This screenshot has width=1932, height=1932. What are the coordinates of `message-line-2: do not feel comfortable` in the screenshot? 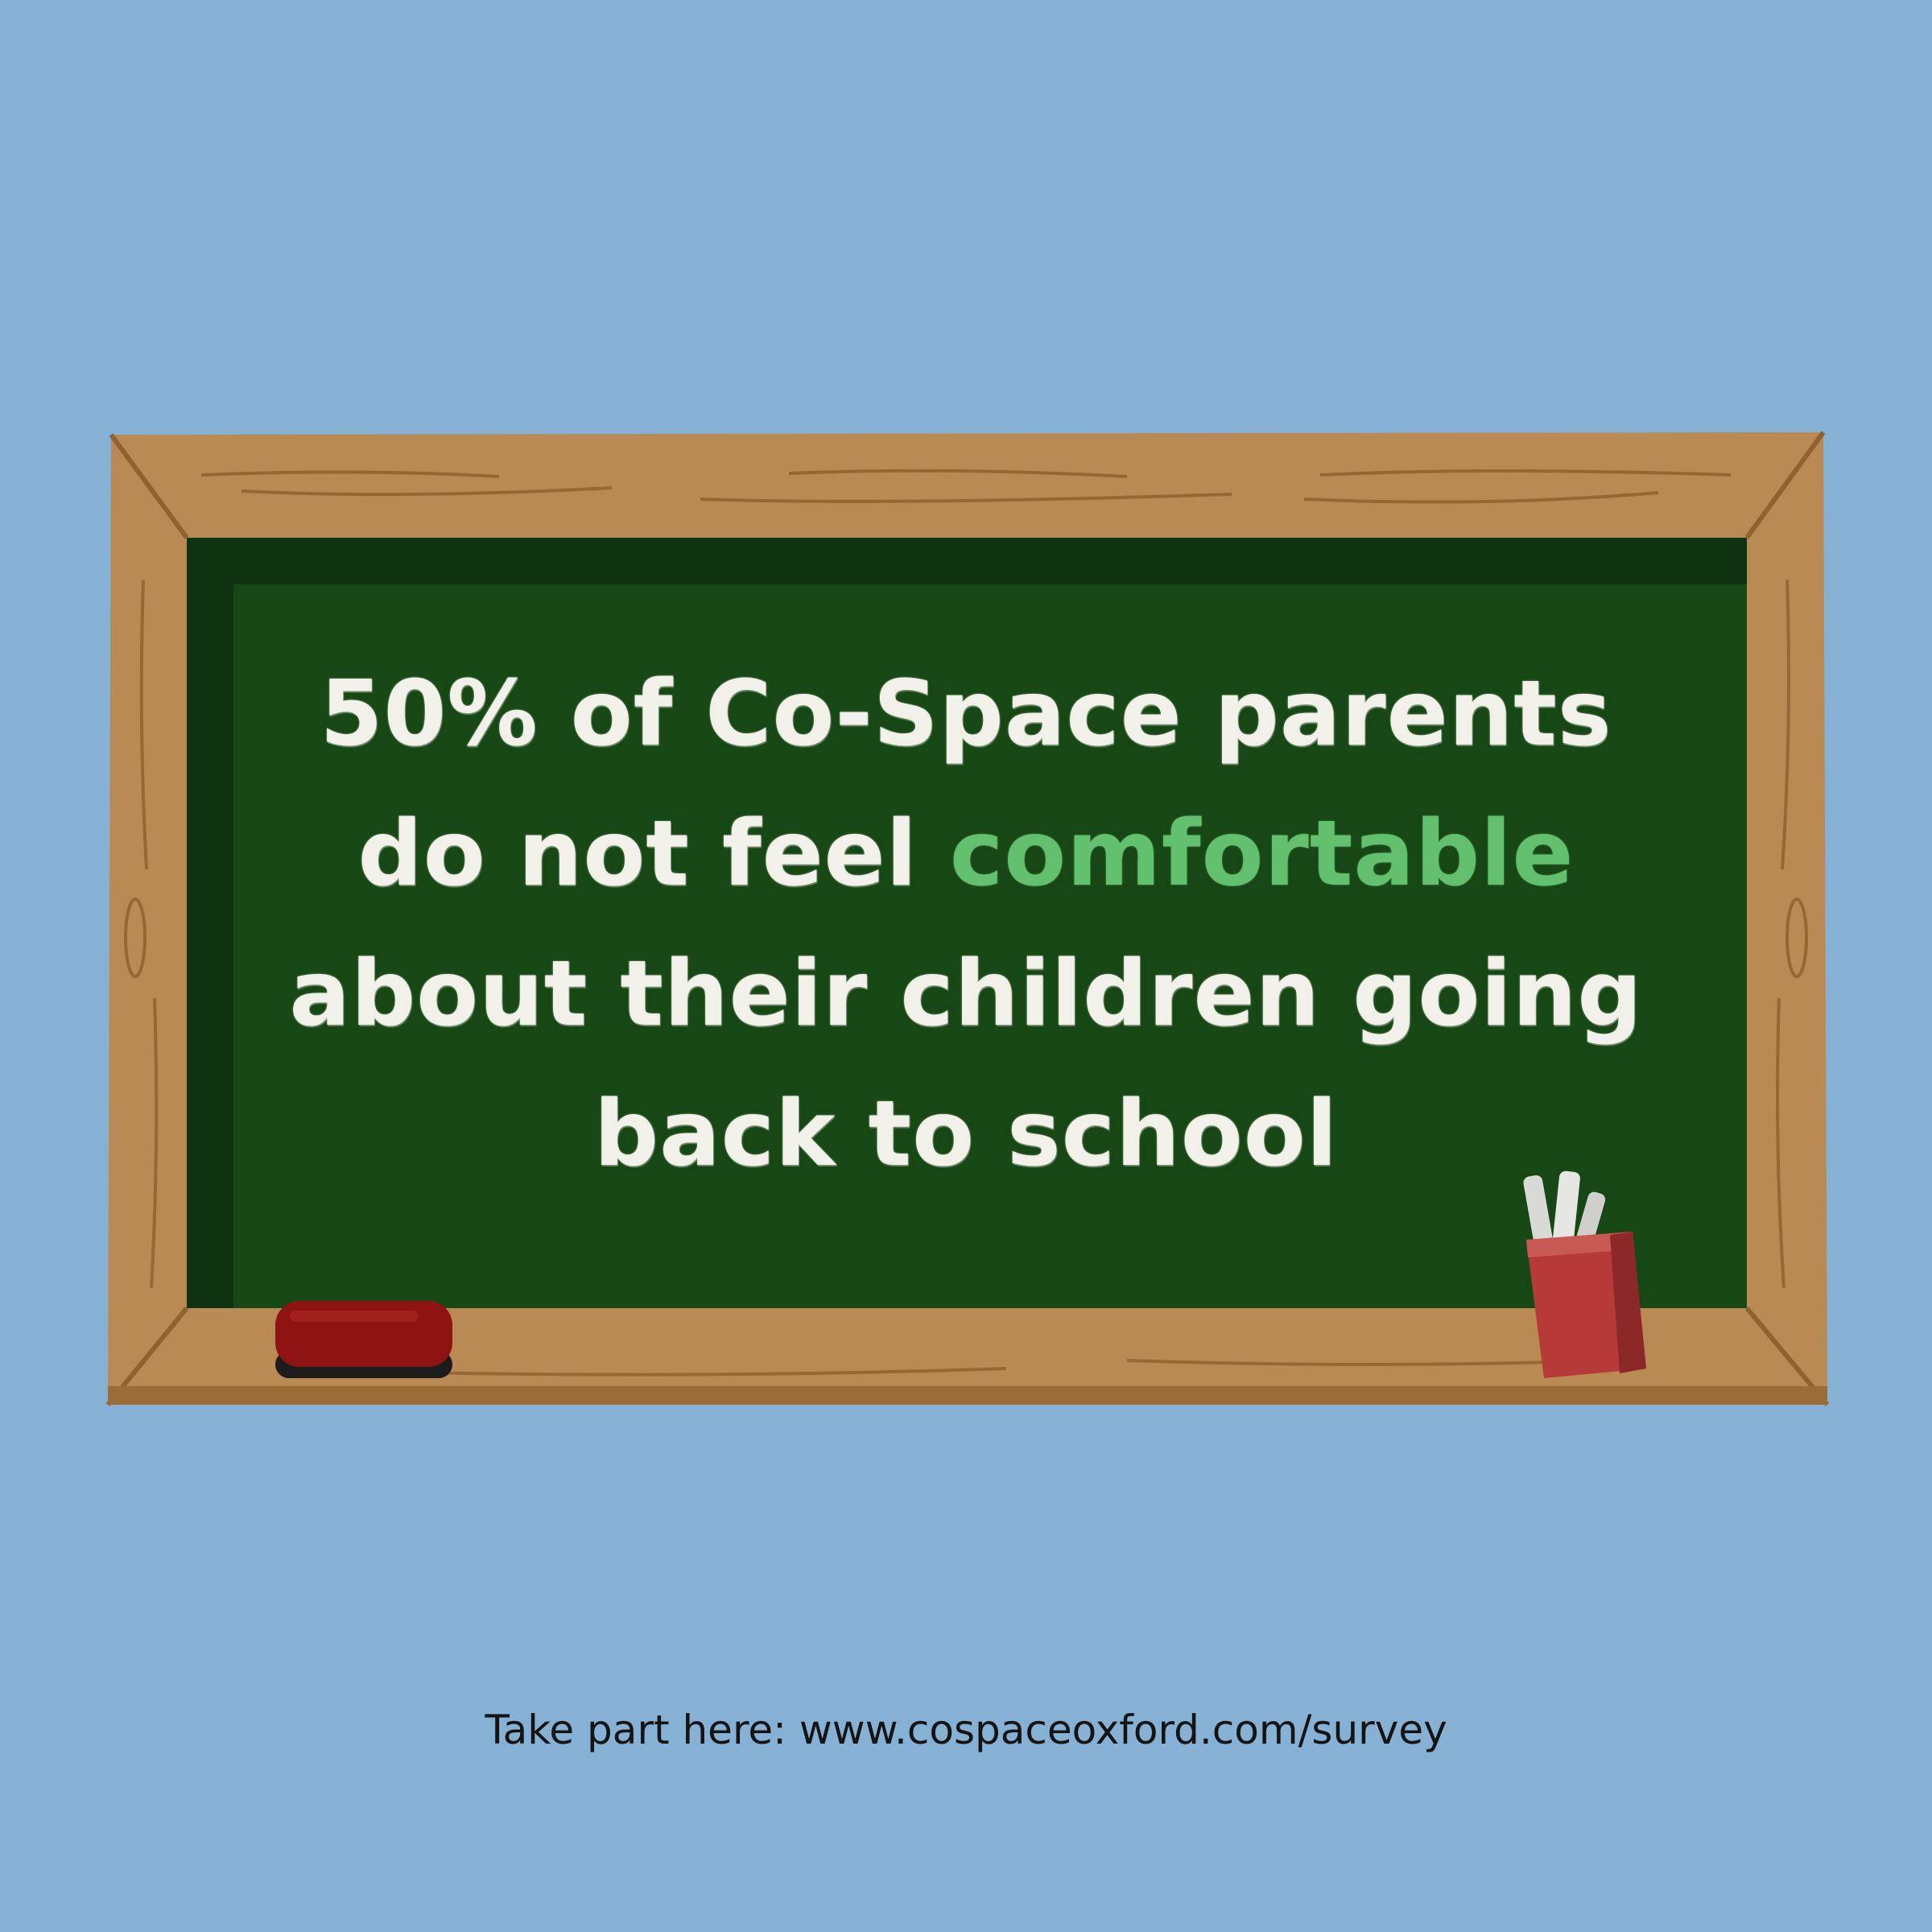 It's located at (966, 854).